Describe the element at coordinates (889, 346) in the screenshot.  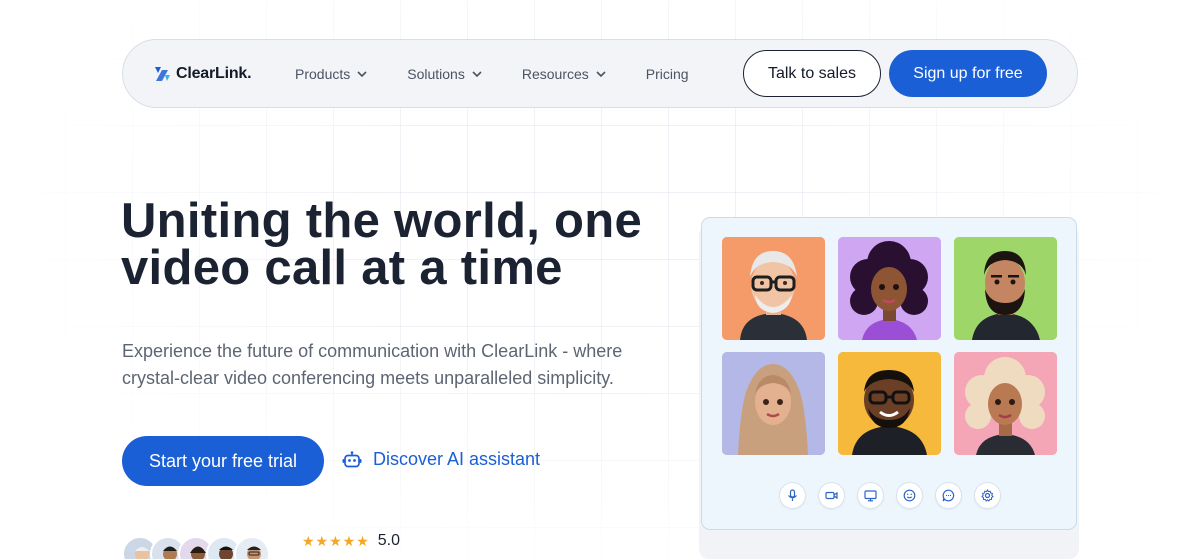
I see `participant-grid` at that location.